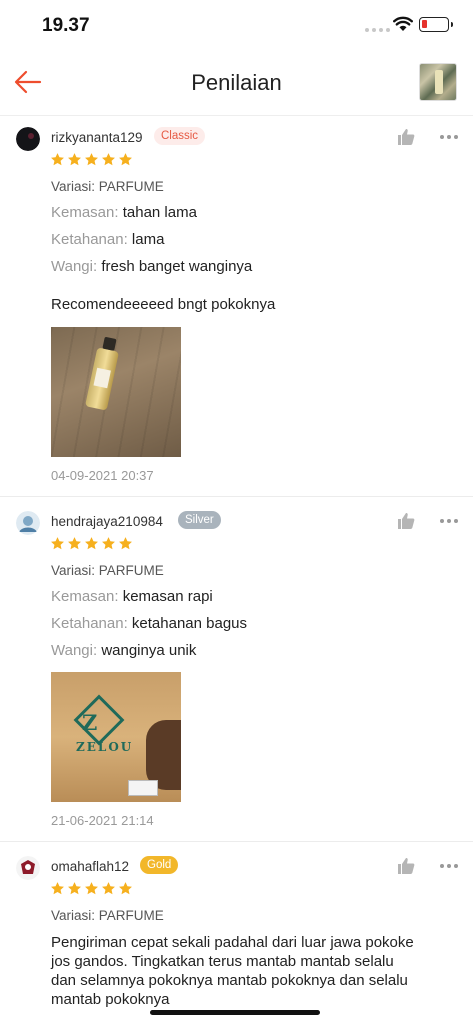 The image size is (473, 1024). What do you see at coordinates (236, 25) in the screenshot?
I see `status-bar: 19.37` at bounding box center [236, 25].